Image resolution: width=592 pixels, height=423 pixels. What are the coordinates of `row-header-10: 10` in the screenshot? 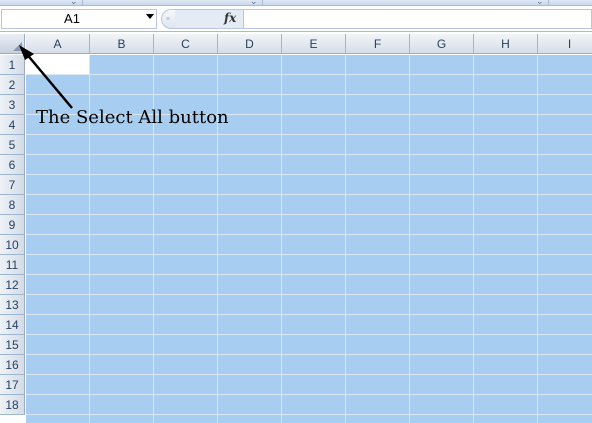 It's located at (12, 245).